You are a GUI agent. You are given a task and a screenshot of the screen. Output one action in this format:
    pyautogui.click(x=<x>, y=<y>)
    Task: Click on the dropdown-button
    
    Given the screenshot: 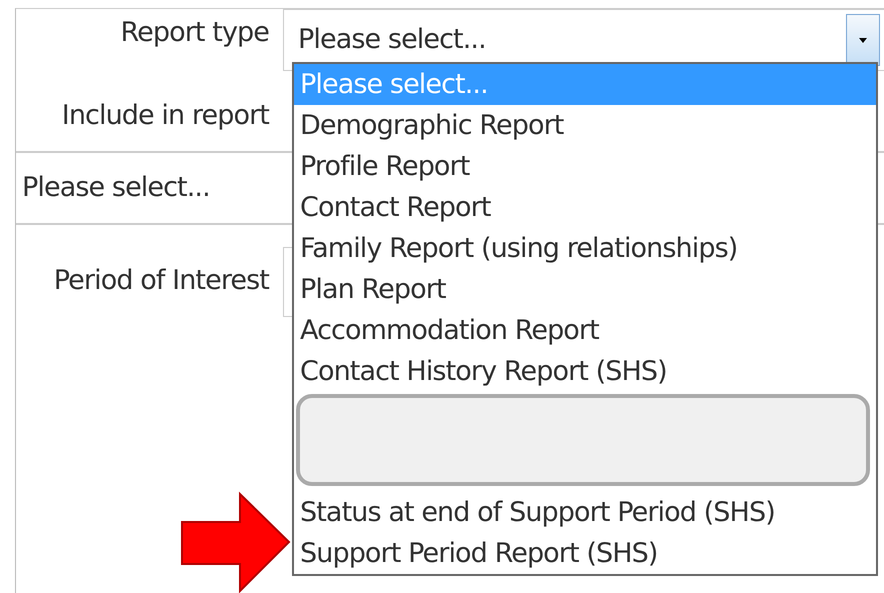 What is the action you would take?
    pyautogui.click(x=863, y=40)
    